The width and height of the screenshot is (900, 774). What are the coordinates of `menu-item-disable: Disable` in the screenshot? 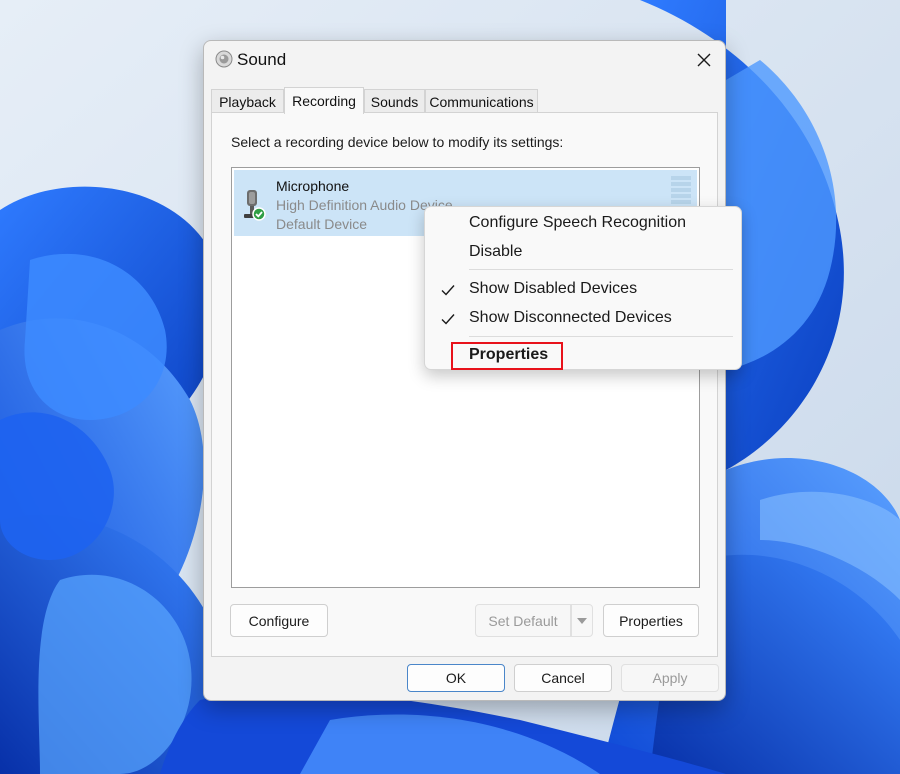 It's located at (583, 252).